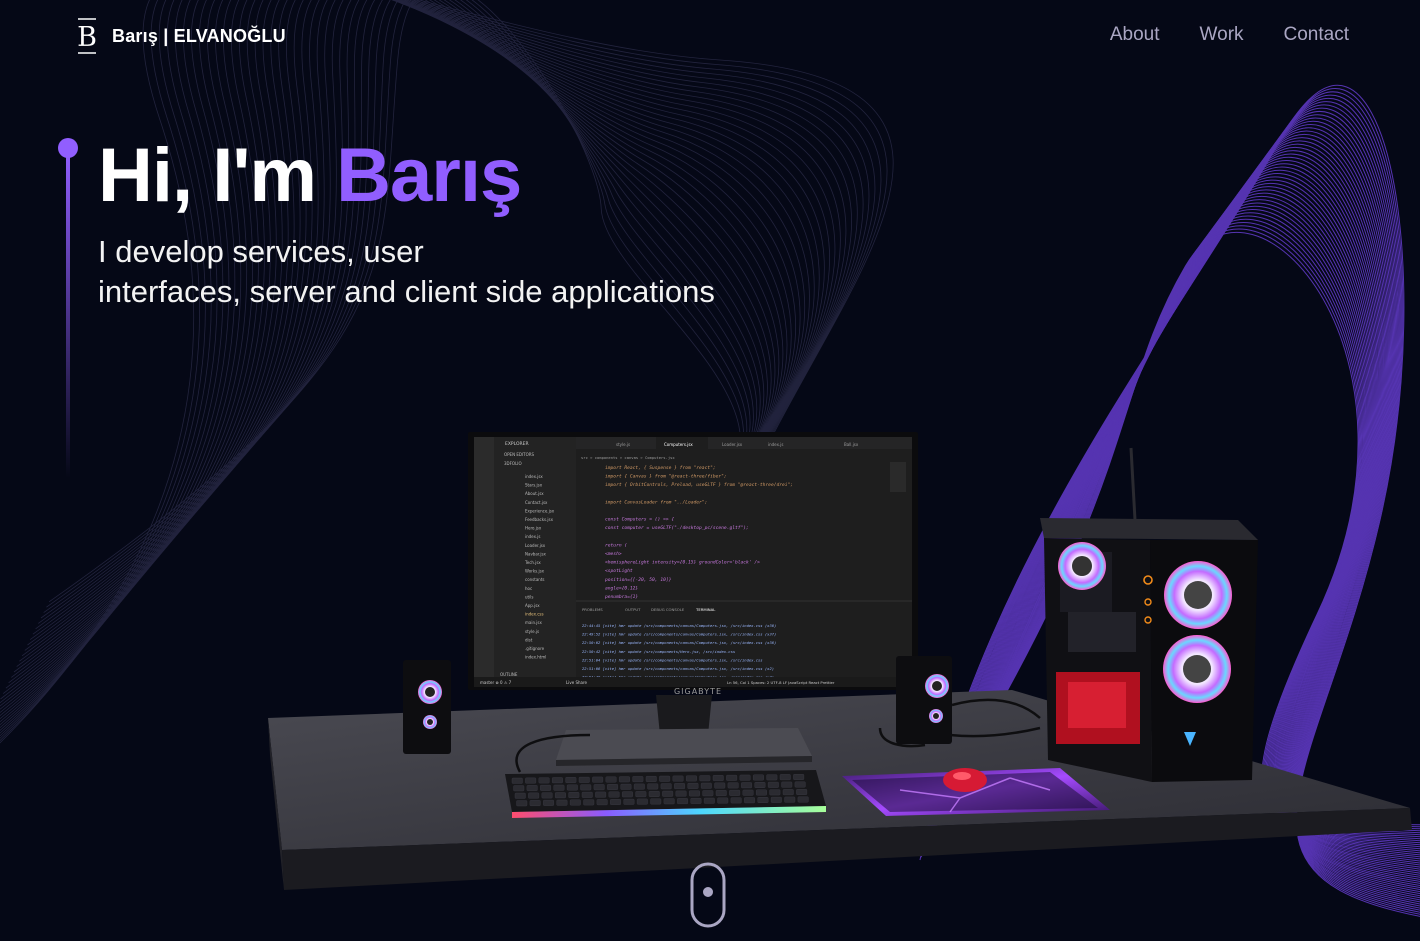 Image resolution: width=1420 pixels, height=941 pixels. I want to click on pc-tower, so click(1149, 614).